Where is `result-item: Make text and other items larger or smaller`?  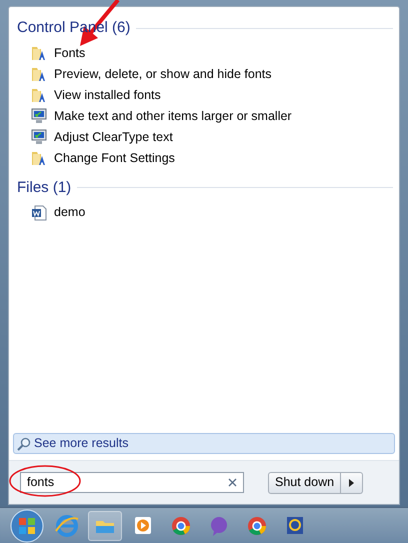
result-item: Make text and other items larger or smaller is located at coordinates (204, 116).